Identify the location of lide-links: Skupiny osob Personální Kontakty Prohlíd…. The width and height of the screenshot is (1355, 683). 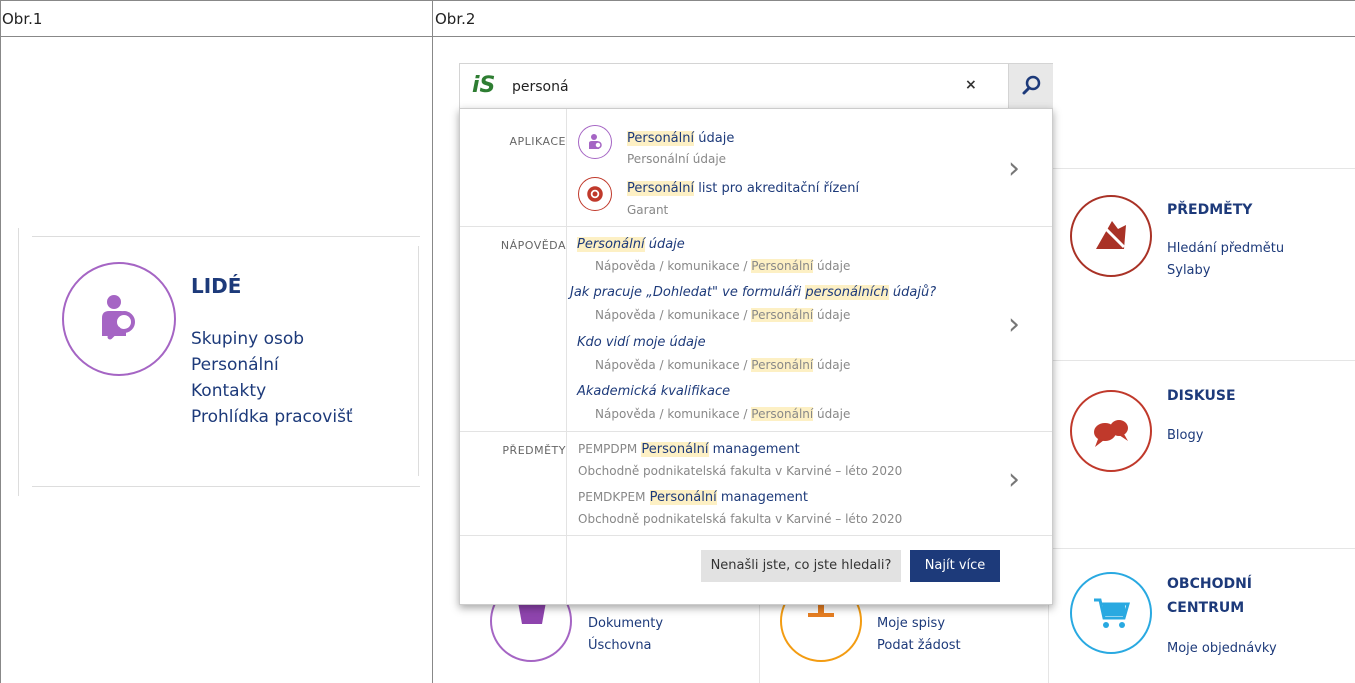
(272, 378).